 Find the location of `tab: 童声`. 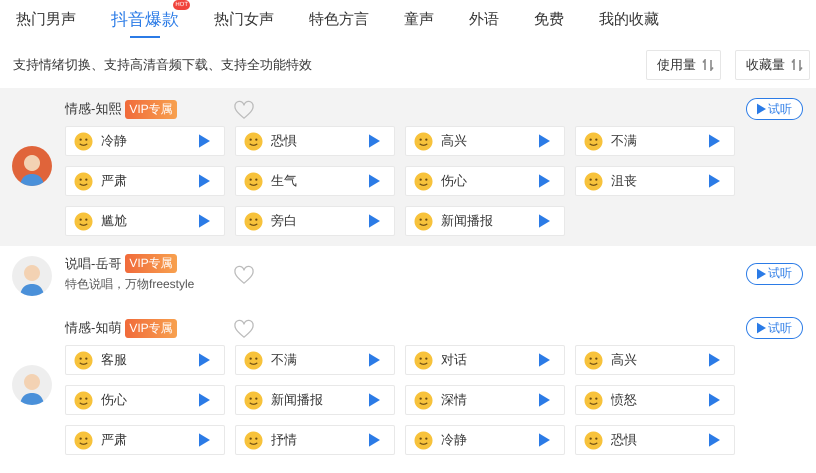

tab: 童声 is located at coordinates (419, 19).